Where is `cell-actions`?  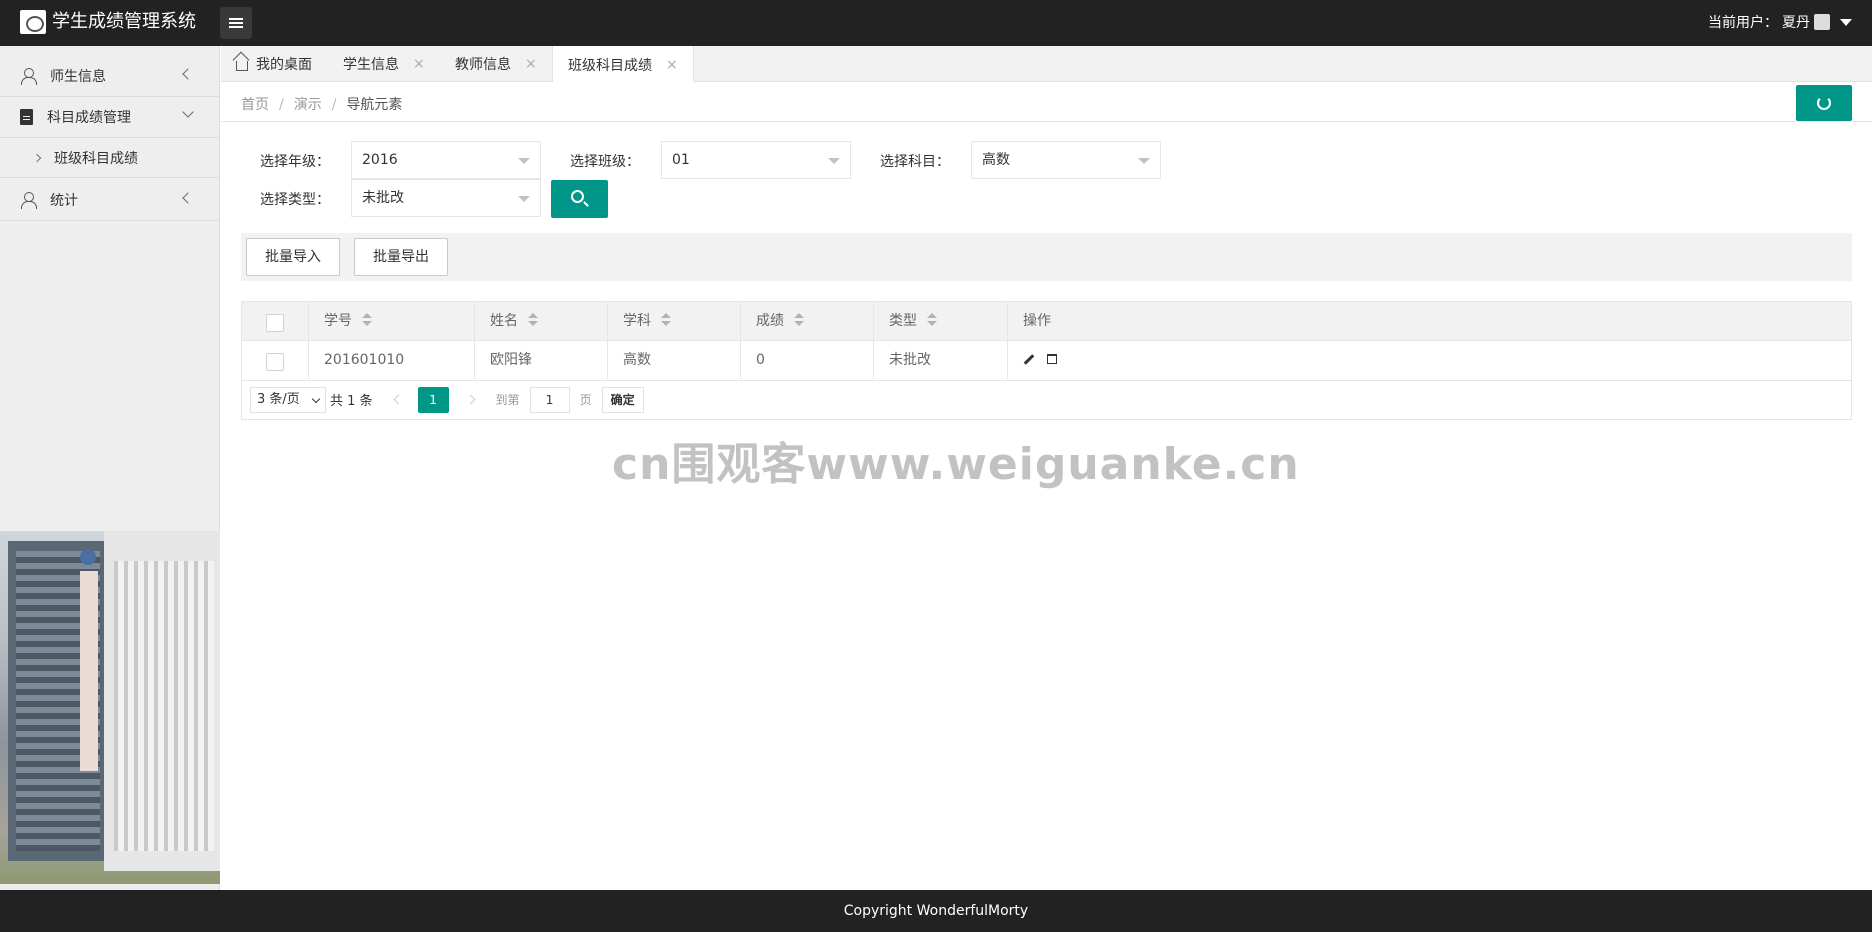 cell-actions is located at coordinates (1429, 360).